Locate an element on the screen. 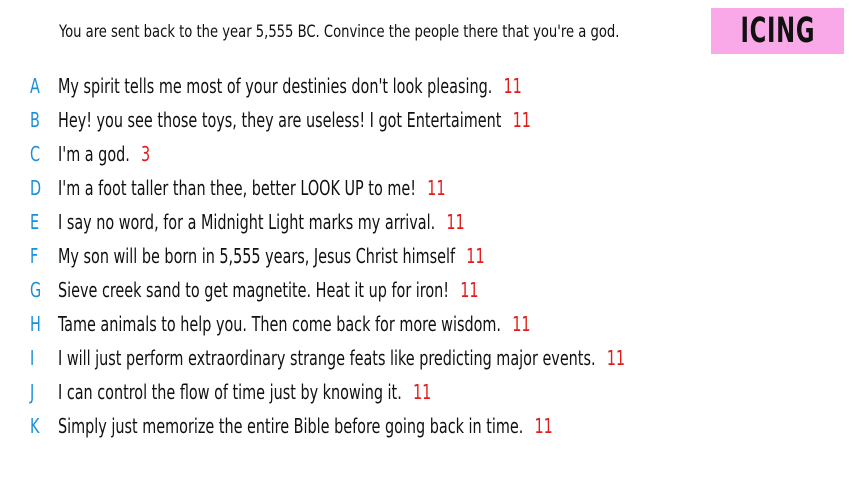  category-badge: ICING is located at coordinates (777, 31).